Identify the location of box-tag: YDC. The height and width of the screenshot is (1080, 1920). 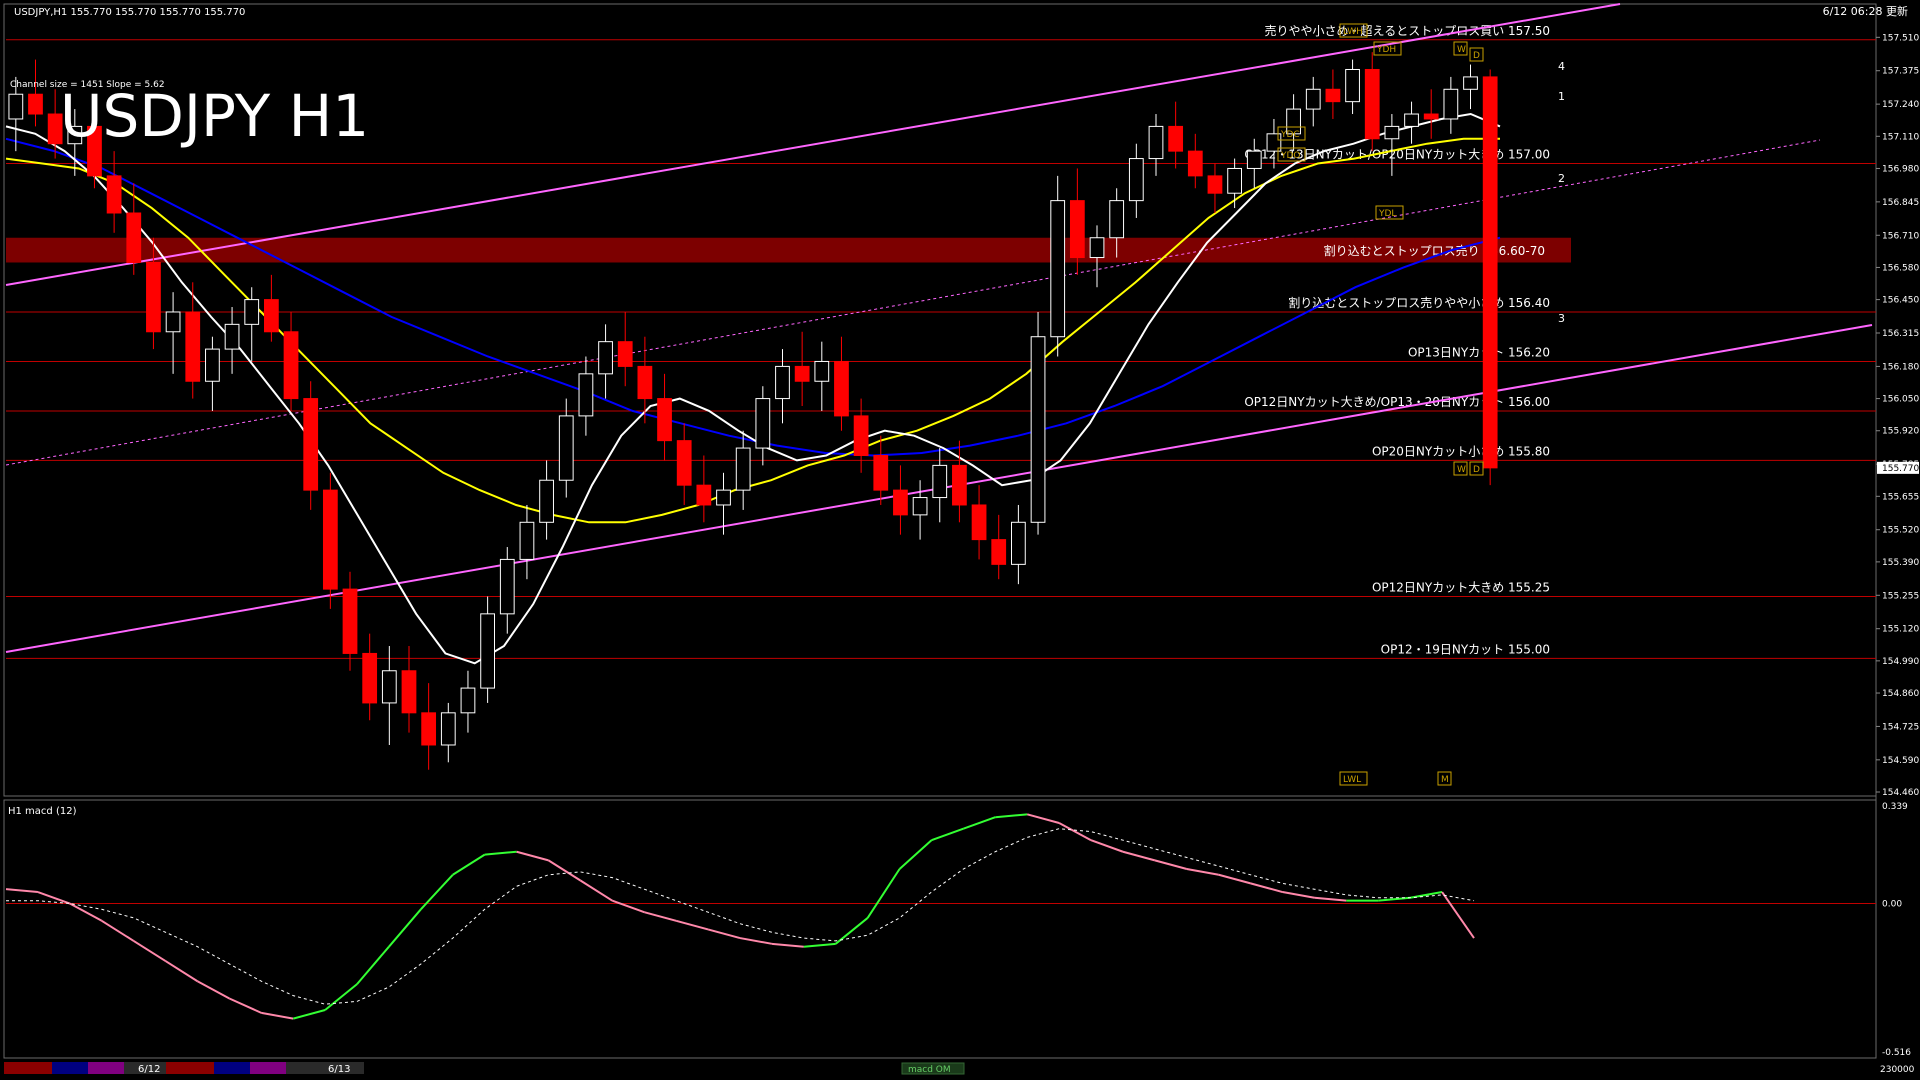
(1290, 135).